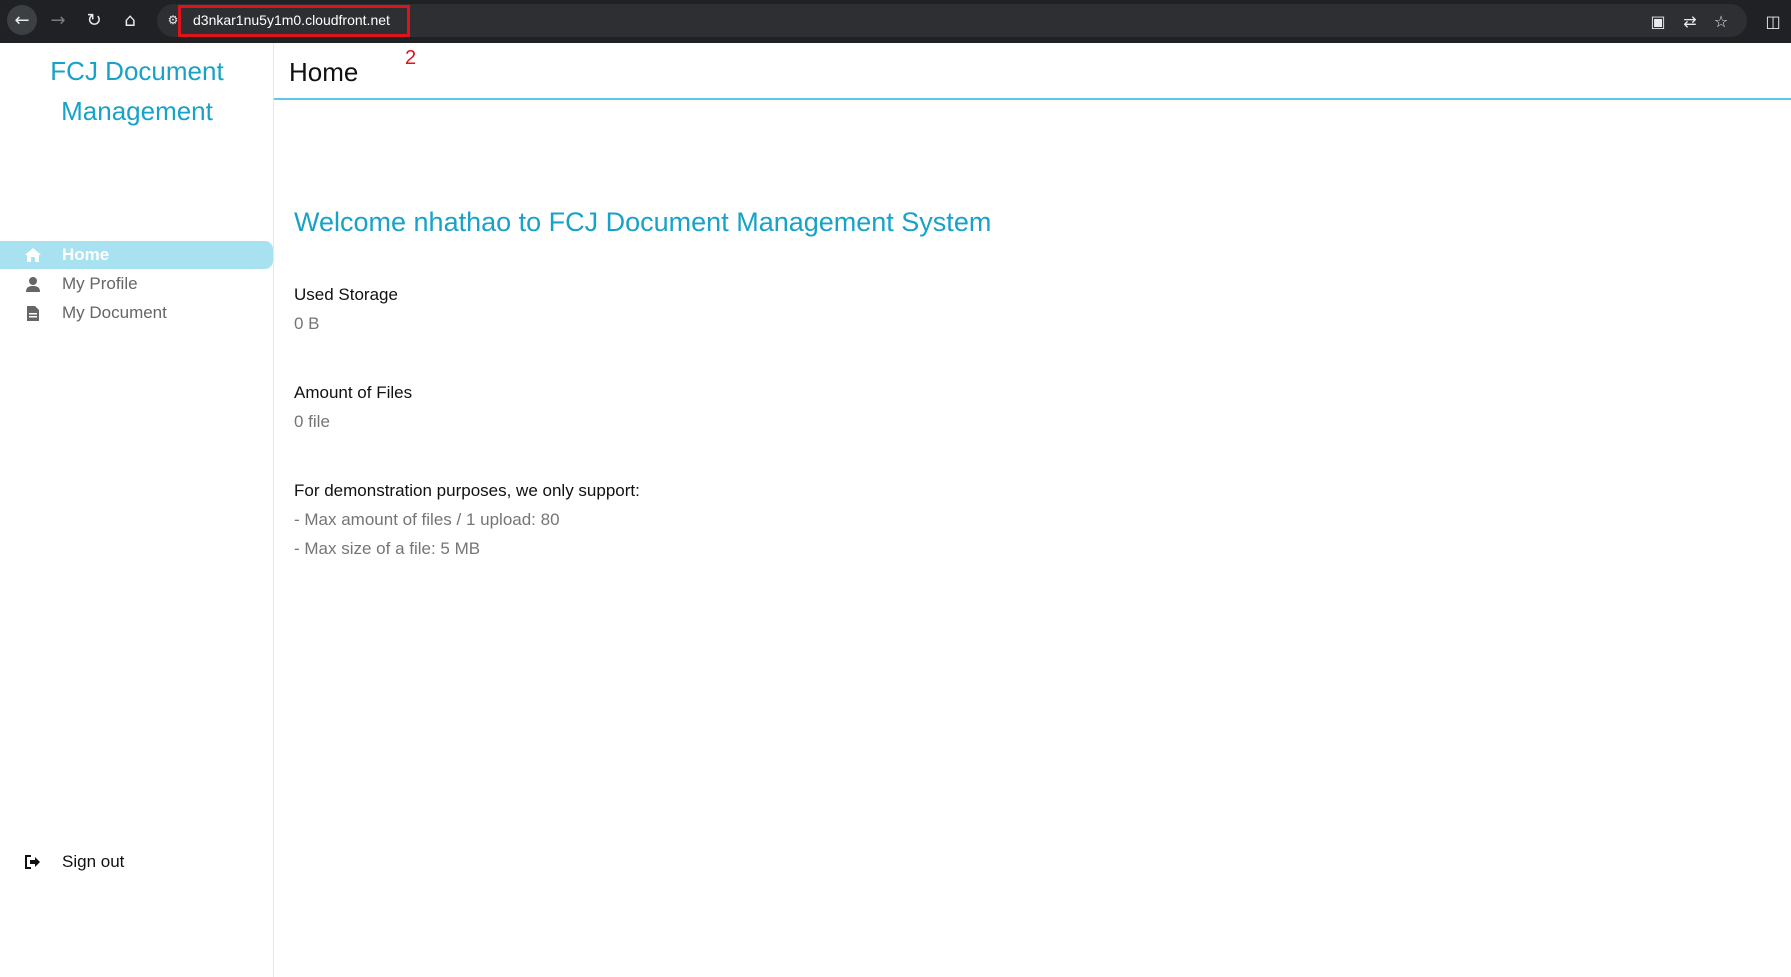 The image size is (1791, 977). I want to click on sign-out-button: Sign out, so click(136, 862).